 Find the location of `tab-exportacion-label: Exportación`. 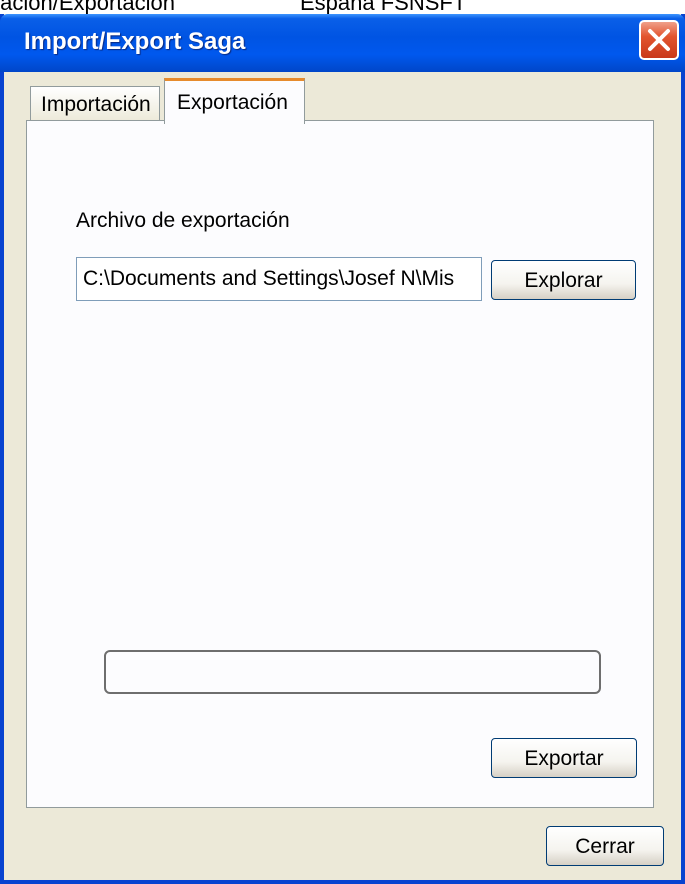

tab-exportacion-label: Exportación is located at coordinates (232, 102).